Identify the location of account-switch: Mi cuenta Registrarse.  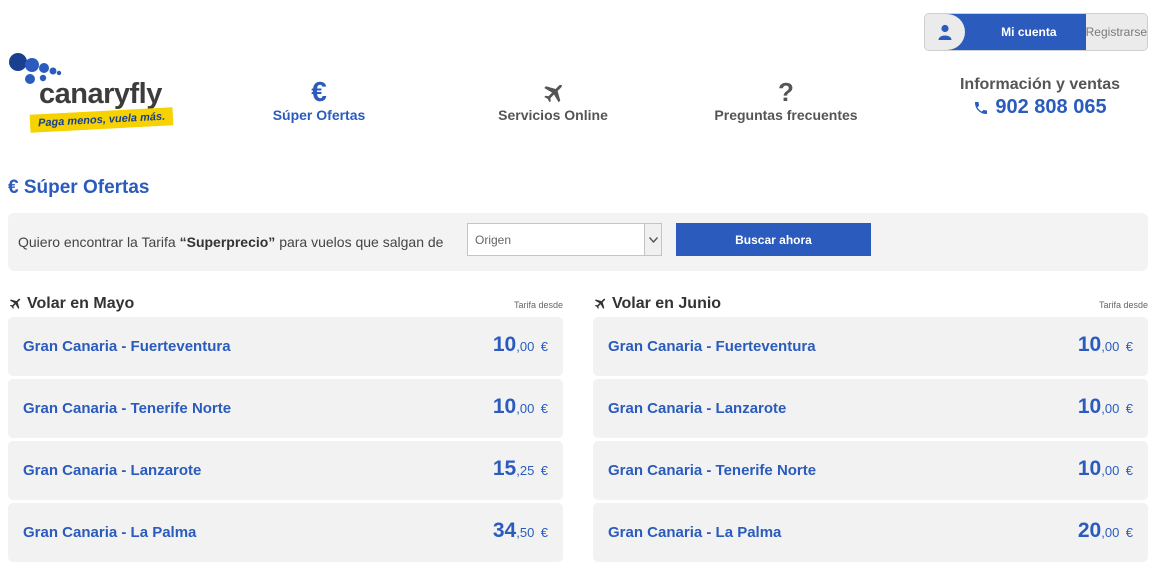
(1036, 32).